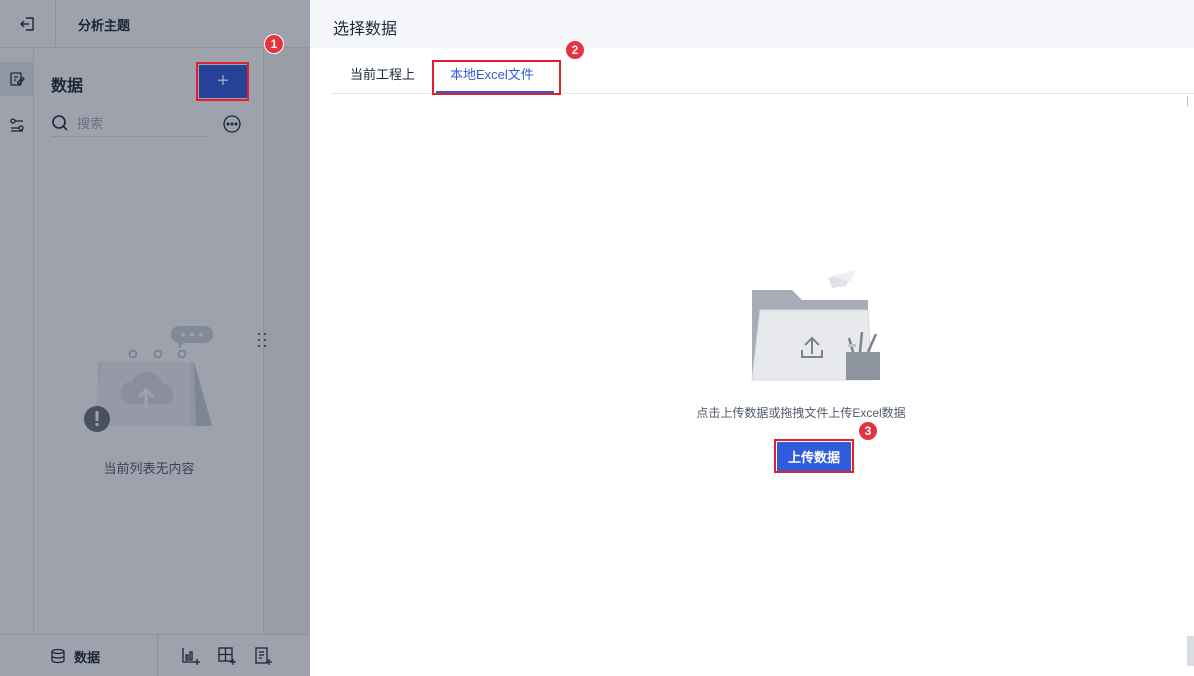  Describe the element at coordinates (496, 77) in the screenshot. I see `highlight-box-tab` at that location.